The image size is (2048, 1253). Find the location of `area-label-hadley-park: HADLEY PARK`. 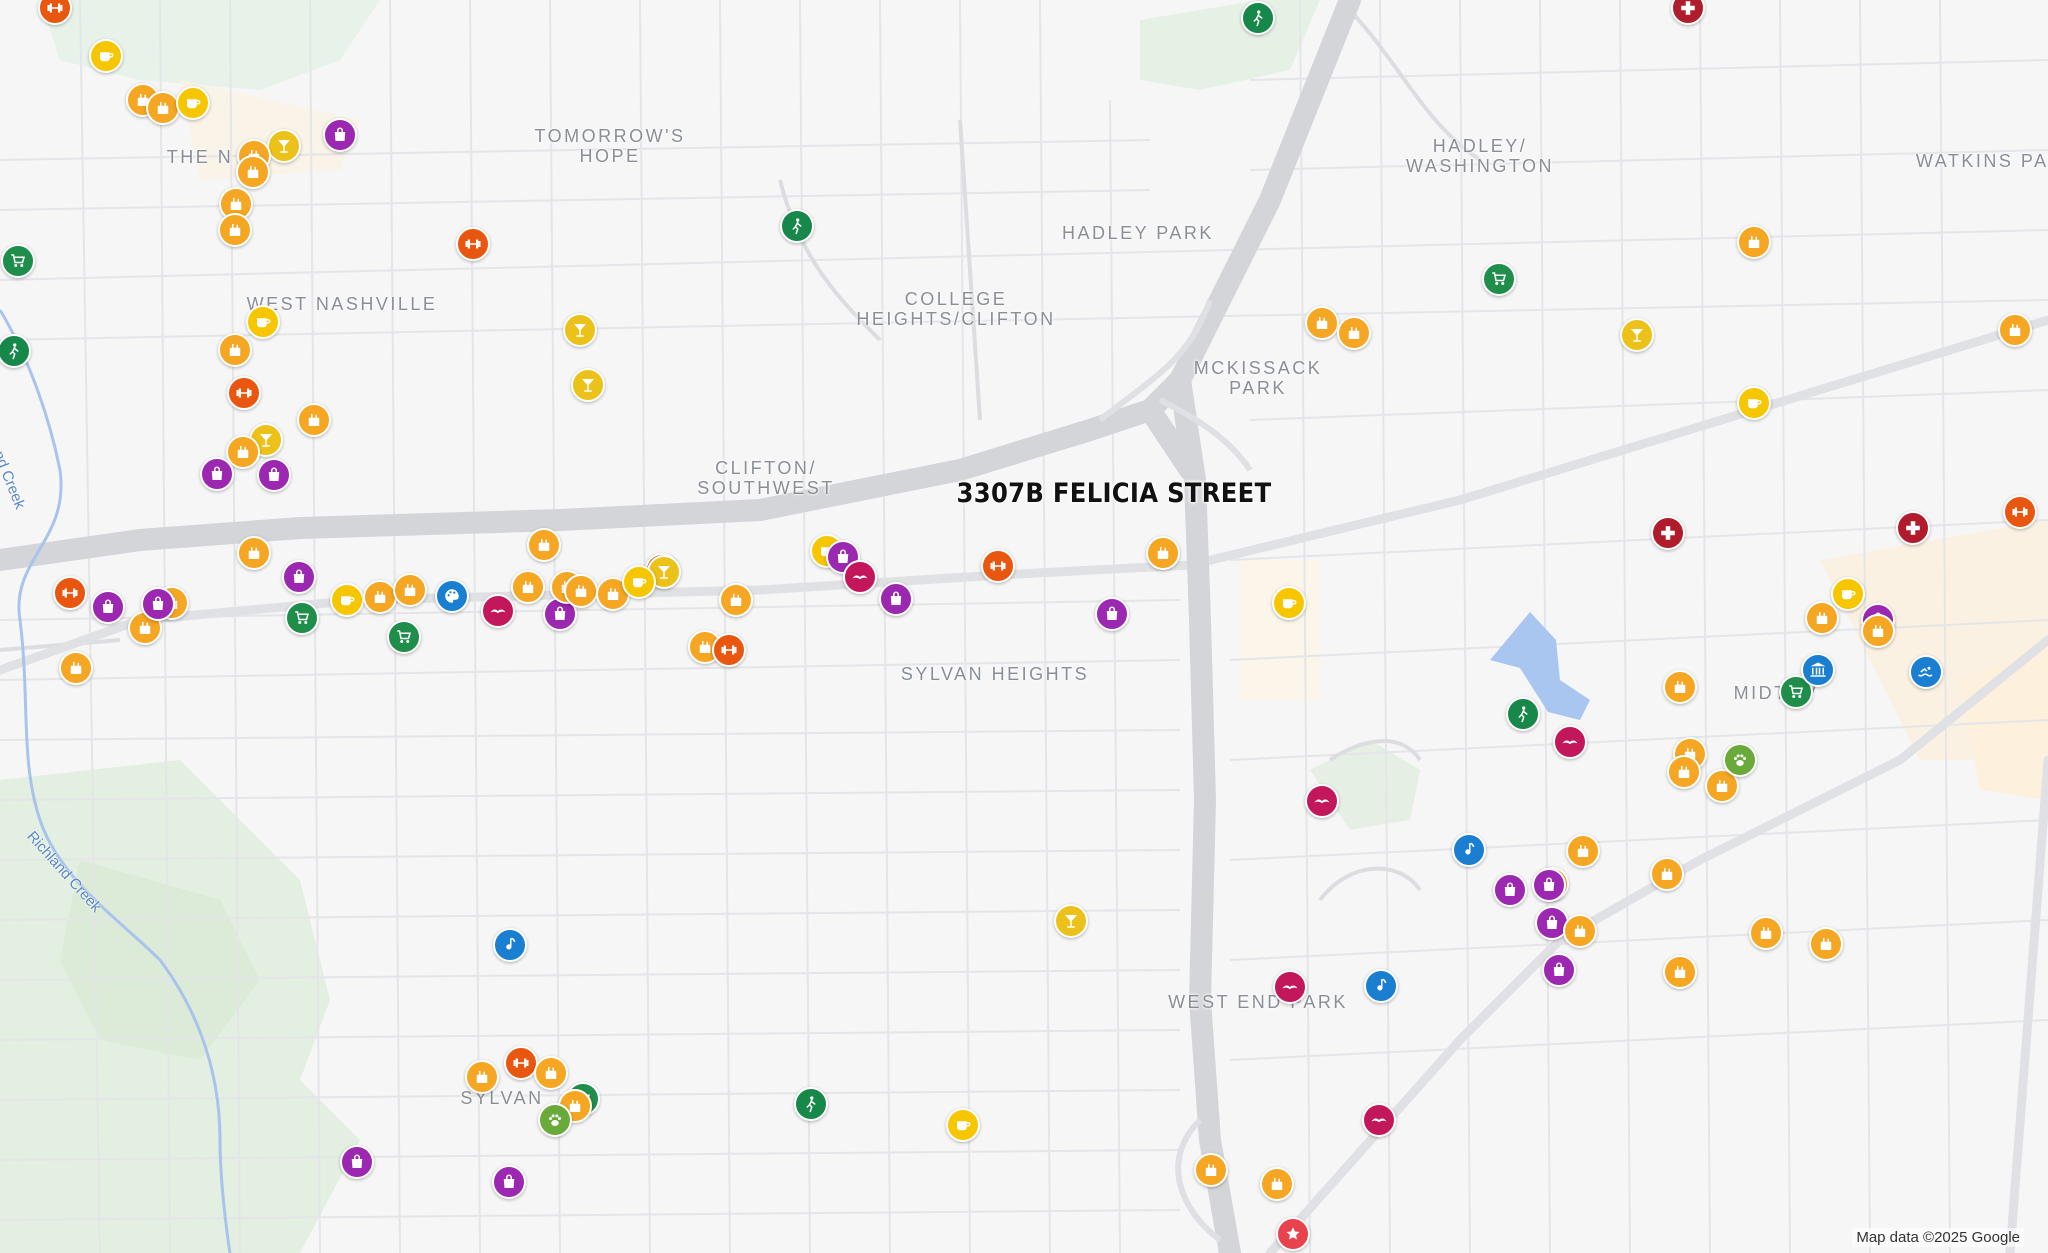

area-label-hadley-park: HADLEY PARK is located at coordinates (1138, 233).